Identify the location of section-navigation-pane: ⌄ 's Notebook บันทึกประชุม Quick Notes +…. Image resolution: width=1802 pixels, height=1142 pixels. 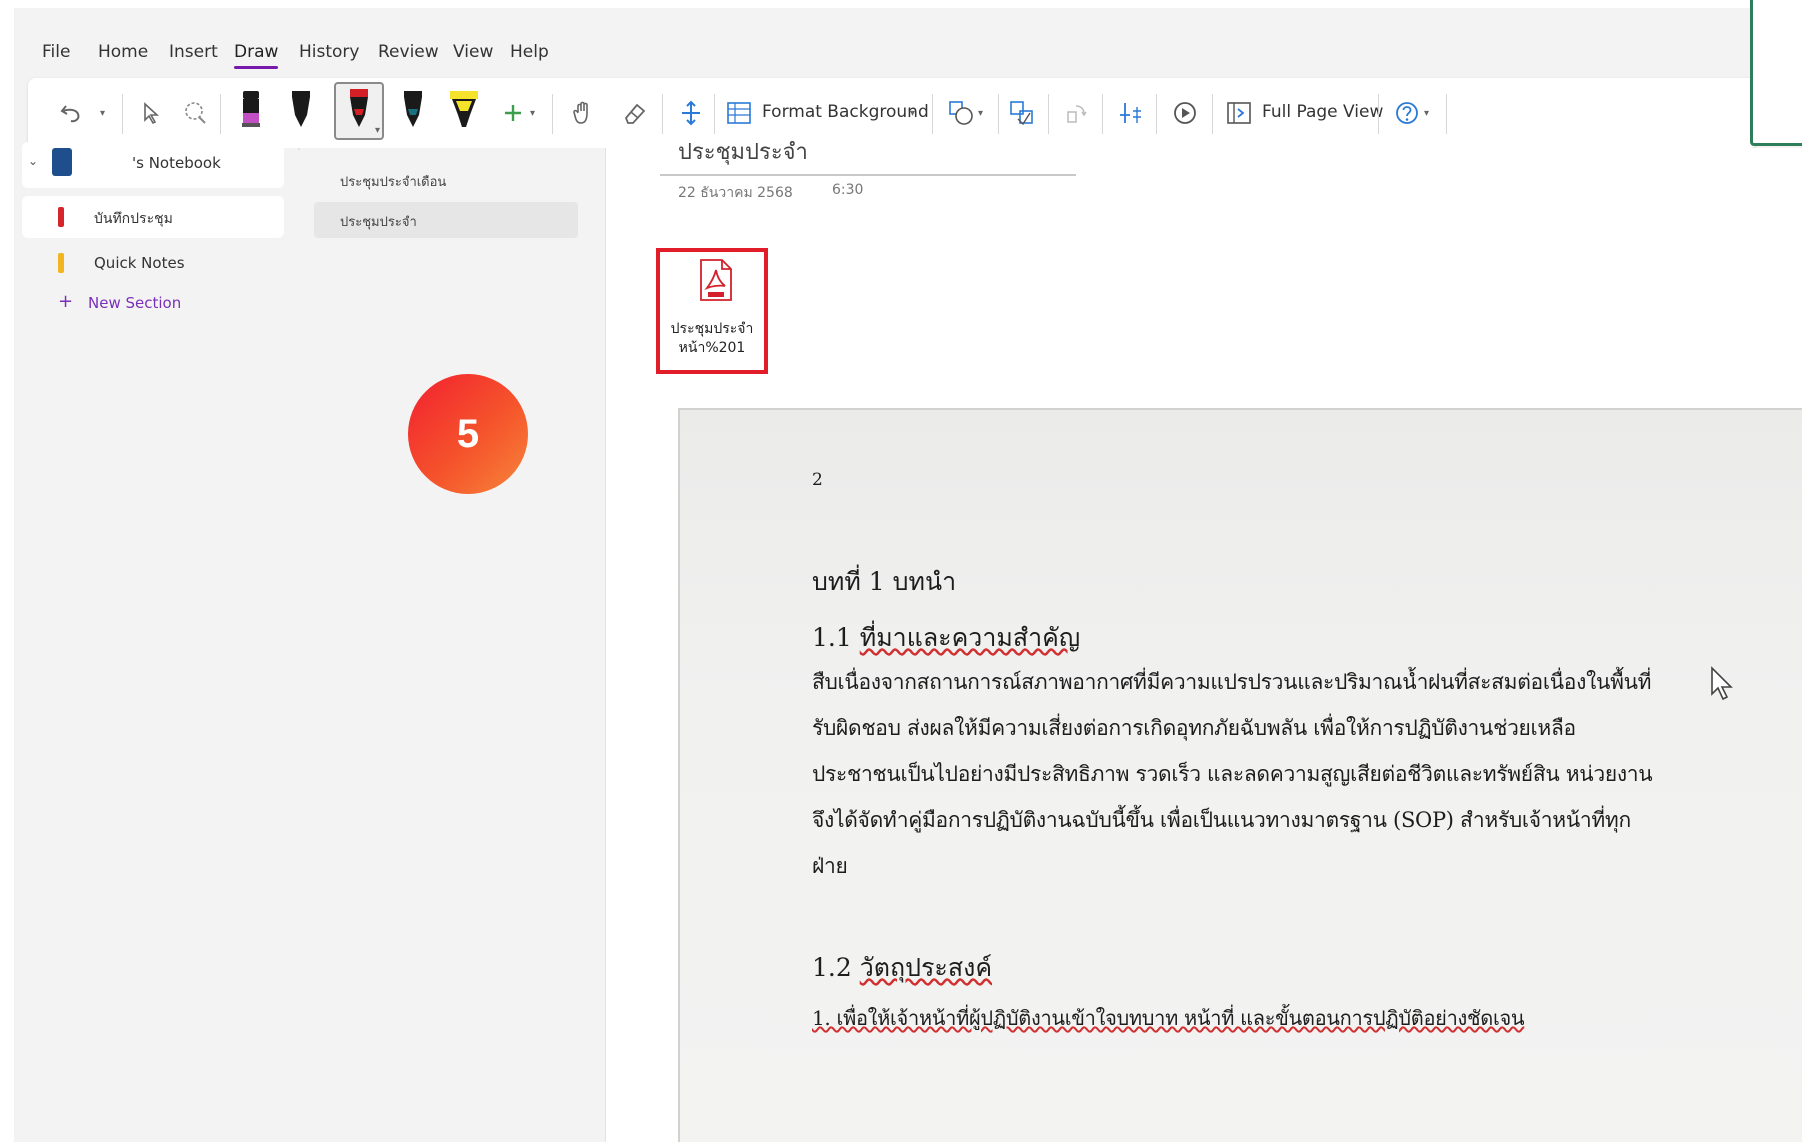
(156, 642).